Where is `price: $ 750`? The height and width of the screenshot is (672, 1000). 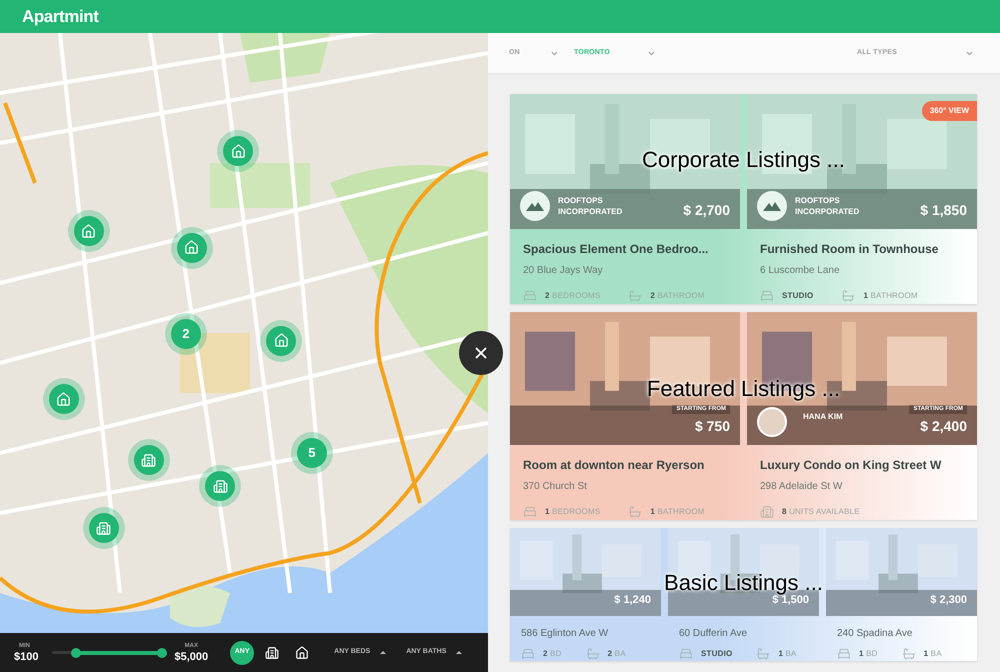 price: $ 750 is located at coordinates (712, 426).